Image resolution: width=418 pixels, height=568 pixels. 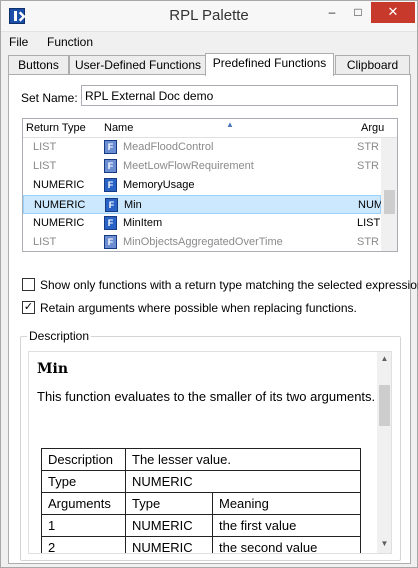 What do you see at coordinates (369, 223) in the screenshot?
I see `arguments-cell: LIST` at bounding box center [369, 223].